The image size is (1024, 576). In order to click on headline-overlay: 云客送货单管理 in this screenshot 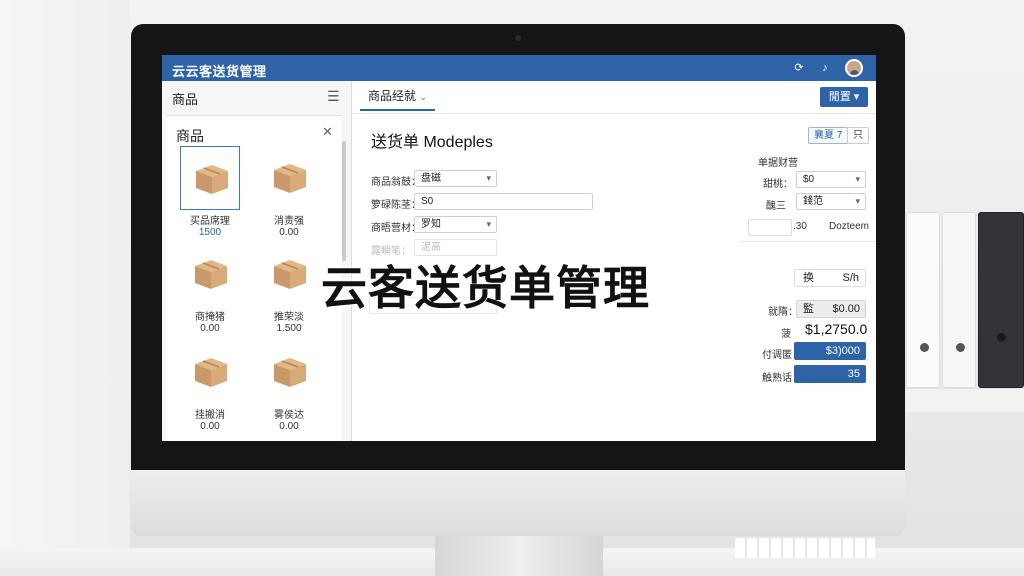, I will do `click(485, 288)`.